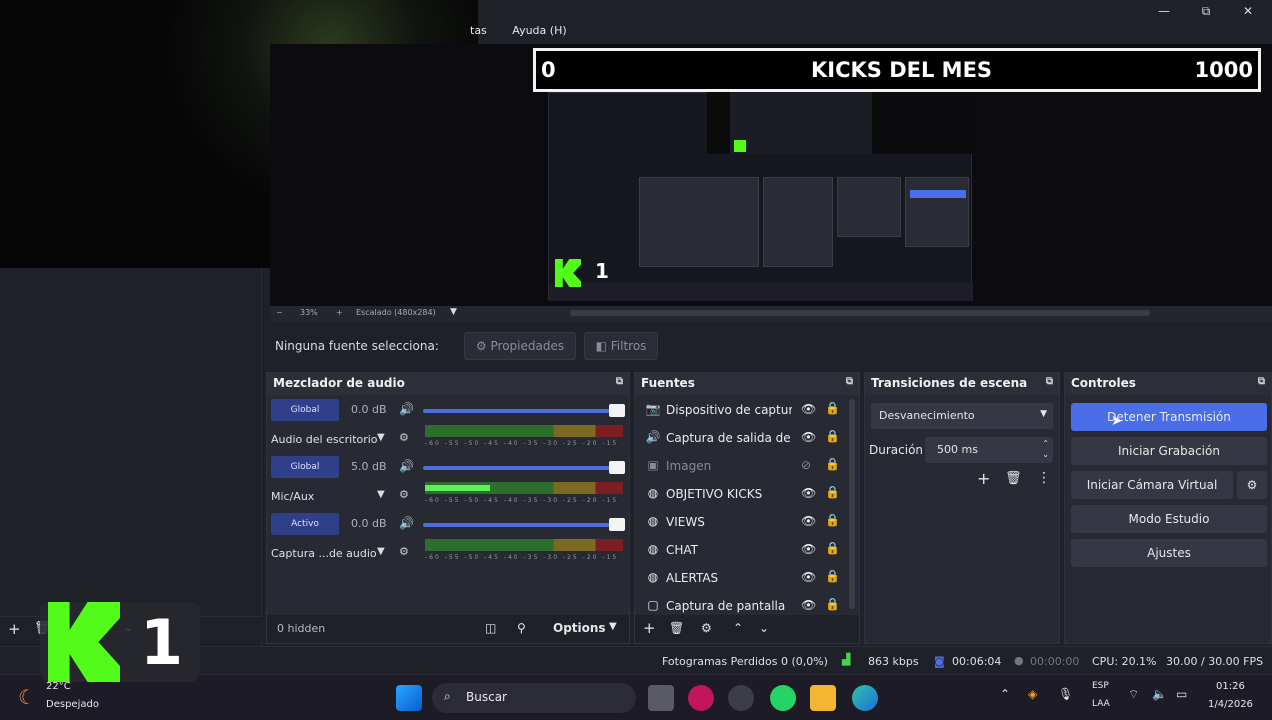  Describe the element at coordinates (520, 346) in the screenshot. I see `properties-button: ⚙ Propiedades` at that location.